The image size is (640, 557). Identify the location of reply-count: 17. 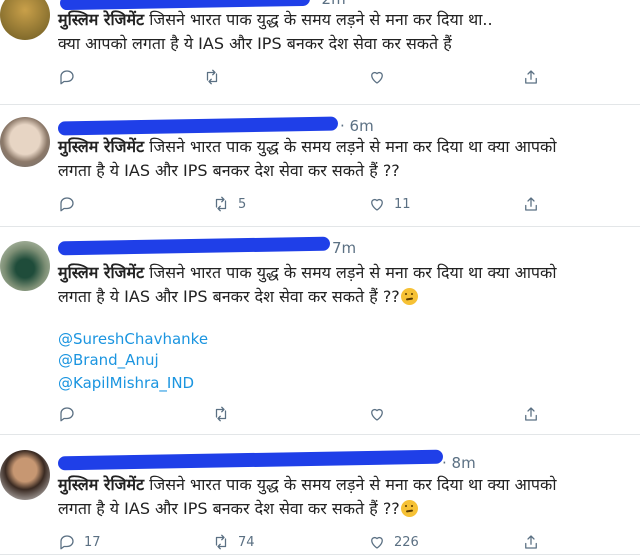
(92, 542).